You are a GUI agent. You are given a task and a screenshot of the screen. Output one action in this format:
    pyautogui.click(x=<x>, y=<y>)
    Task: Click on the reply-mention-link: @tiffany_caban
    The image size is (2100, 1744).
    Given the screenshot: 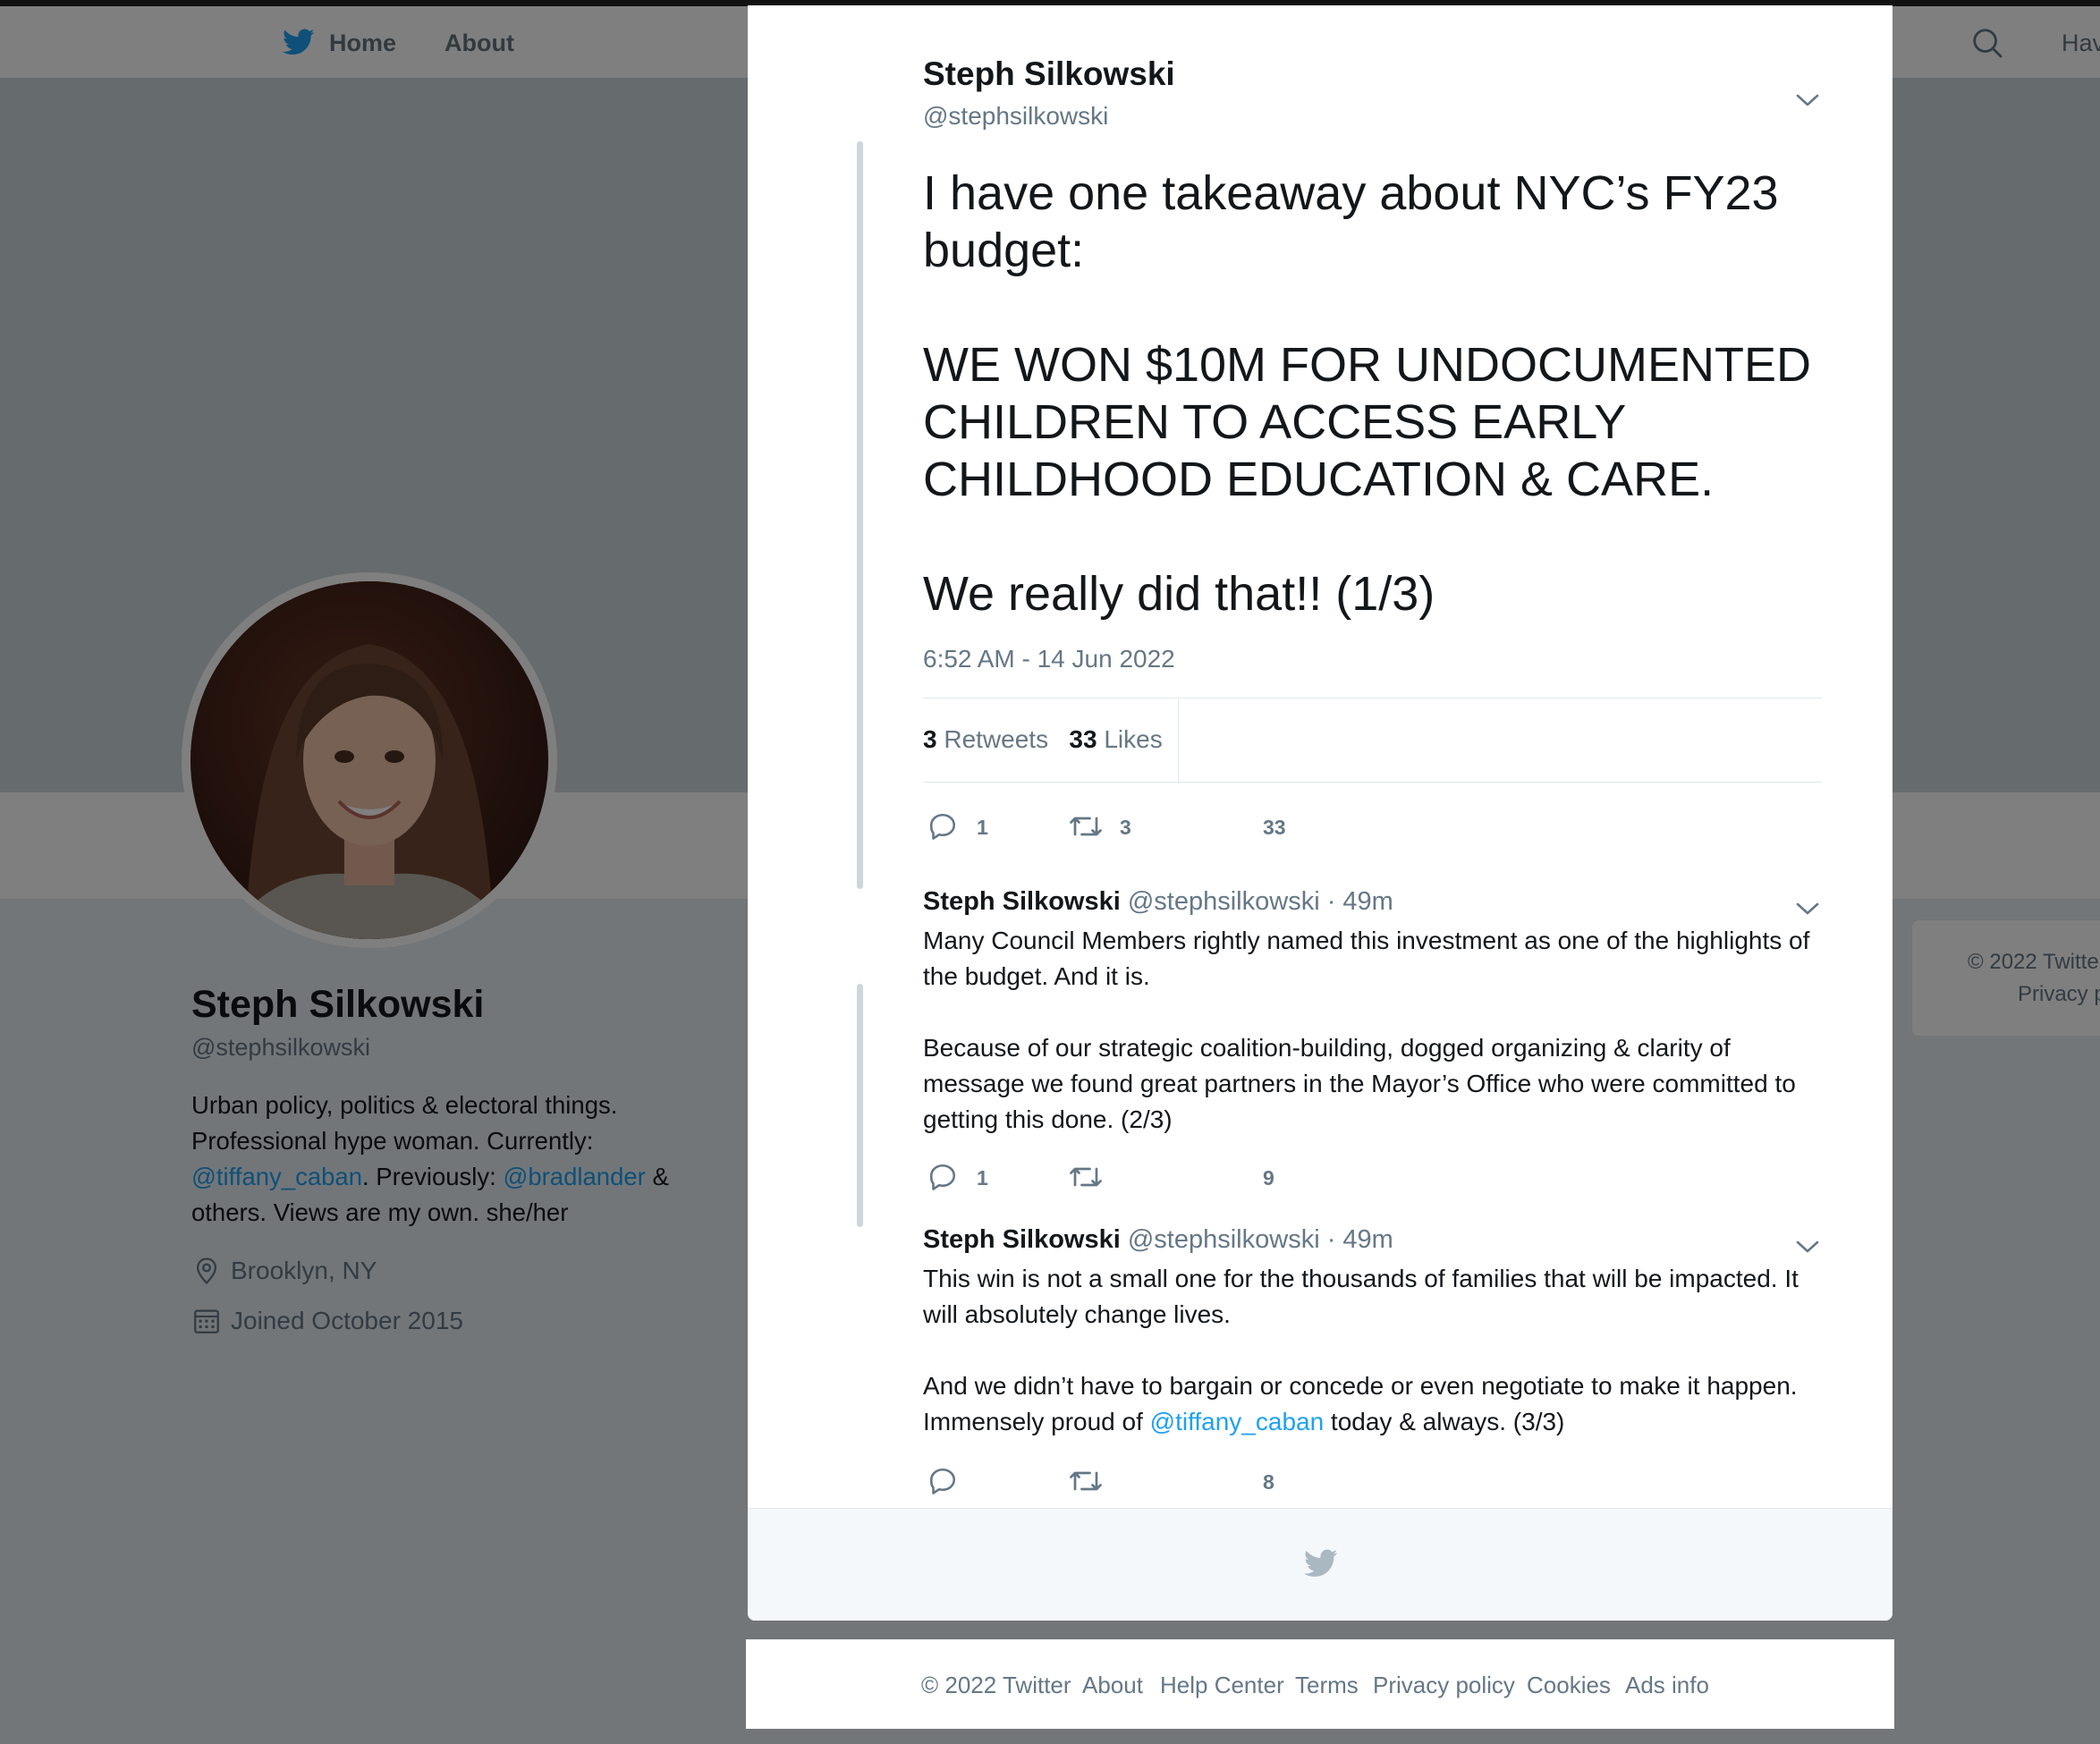 What is the action you would take?
    pyautogui.click(x=1237, y=1421)
    